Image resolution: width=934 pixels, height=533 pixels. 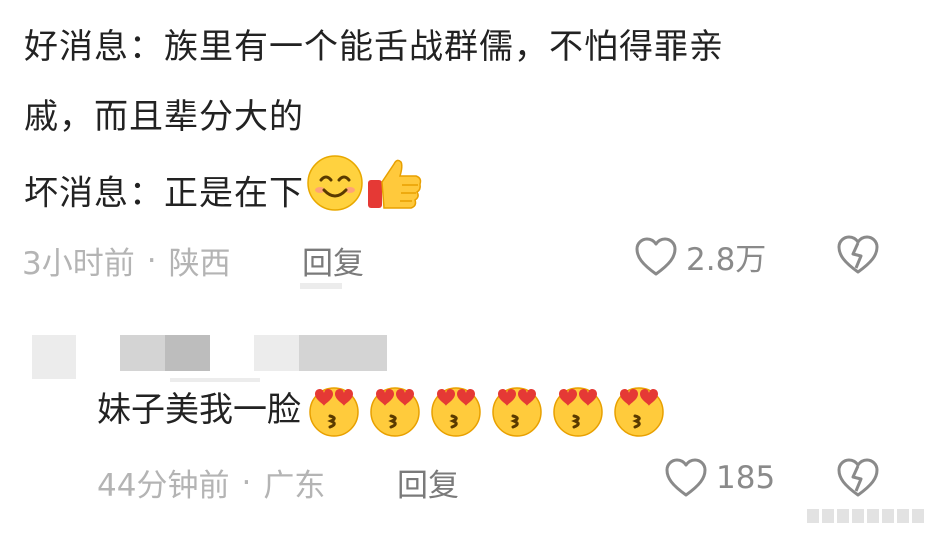 What do you see at coordinates (488, 410) in the screenshot?
I see `kissing-heart-eyes-emoji-row` at bounding box center [488, 410].